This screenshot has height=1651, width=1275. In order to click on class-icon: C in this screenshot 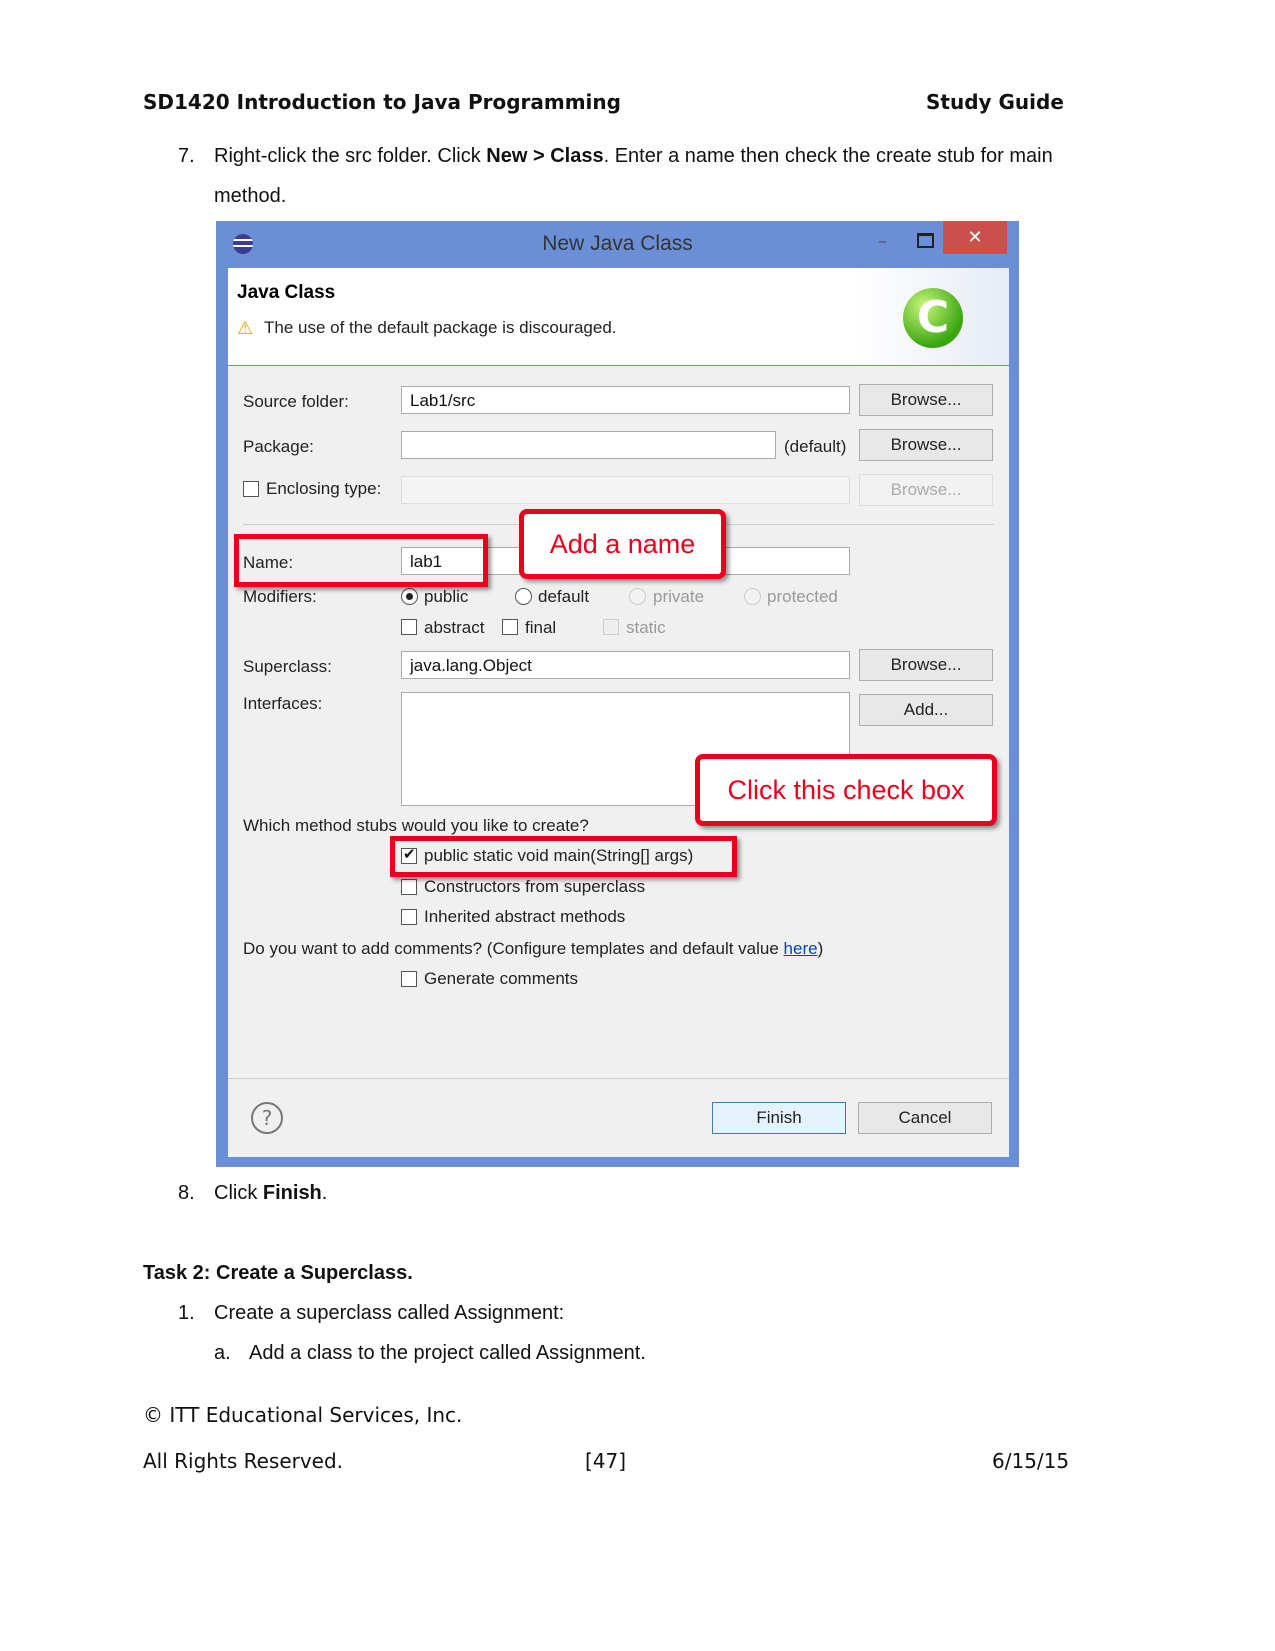, I will do `click(933, 318)`.